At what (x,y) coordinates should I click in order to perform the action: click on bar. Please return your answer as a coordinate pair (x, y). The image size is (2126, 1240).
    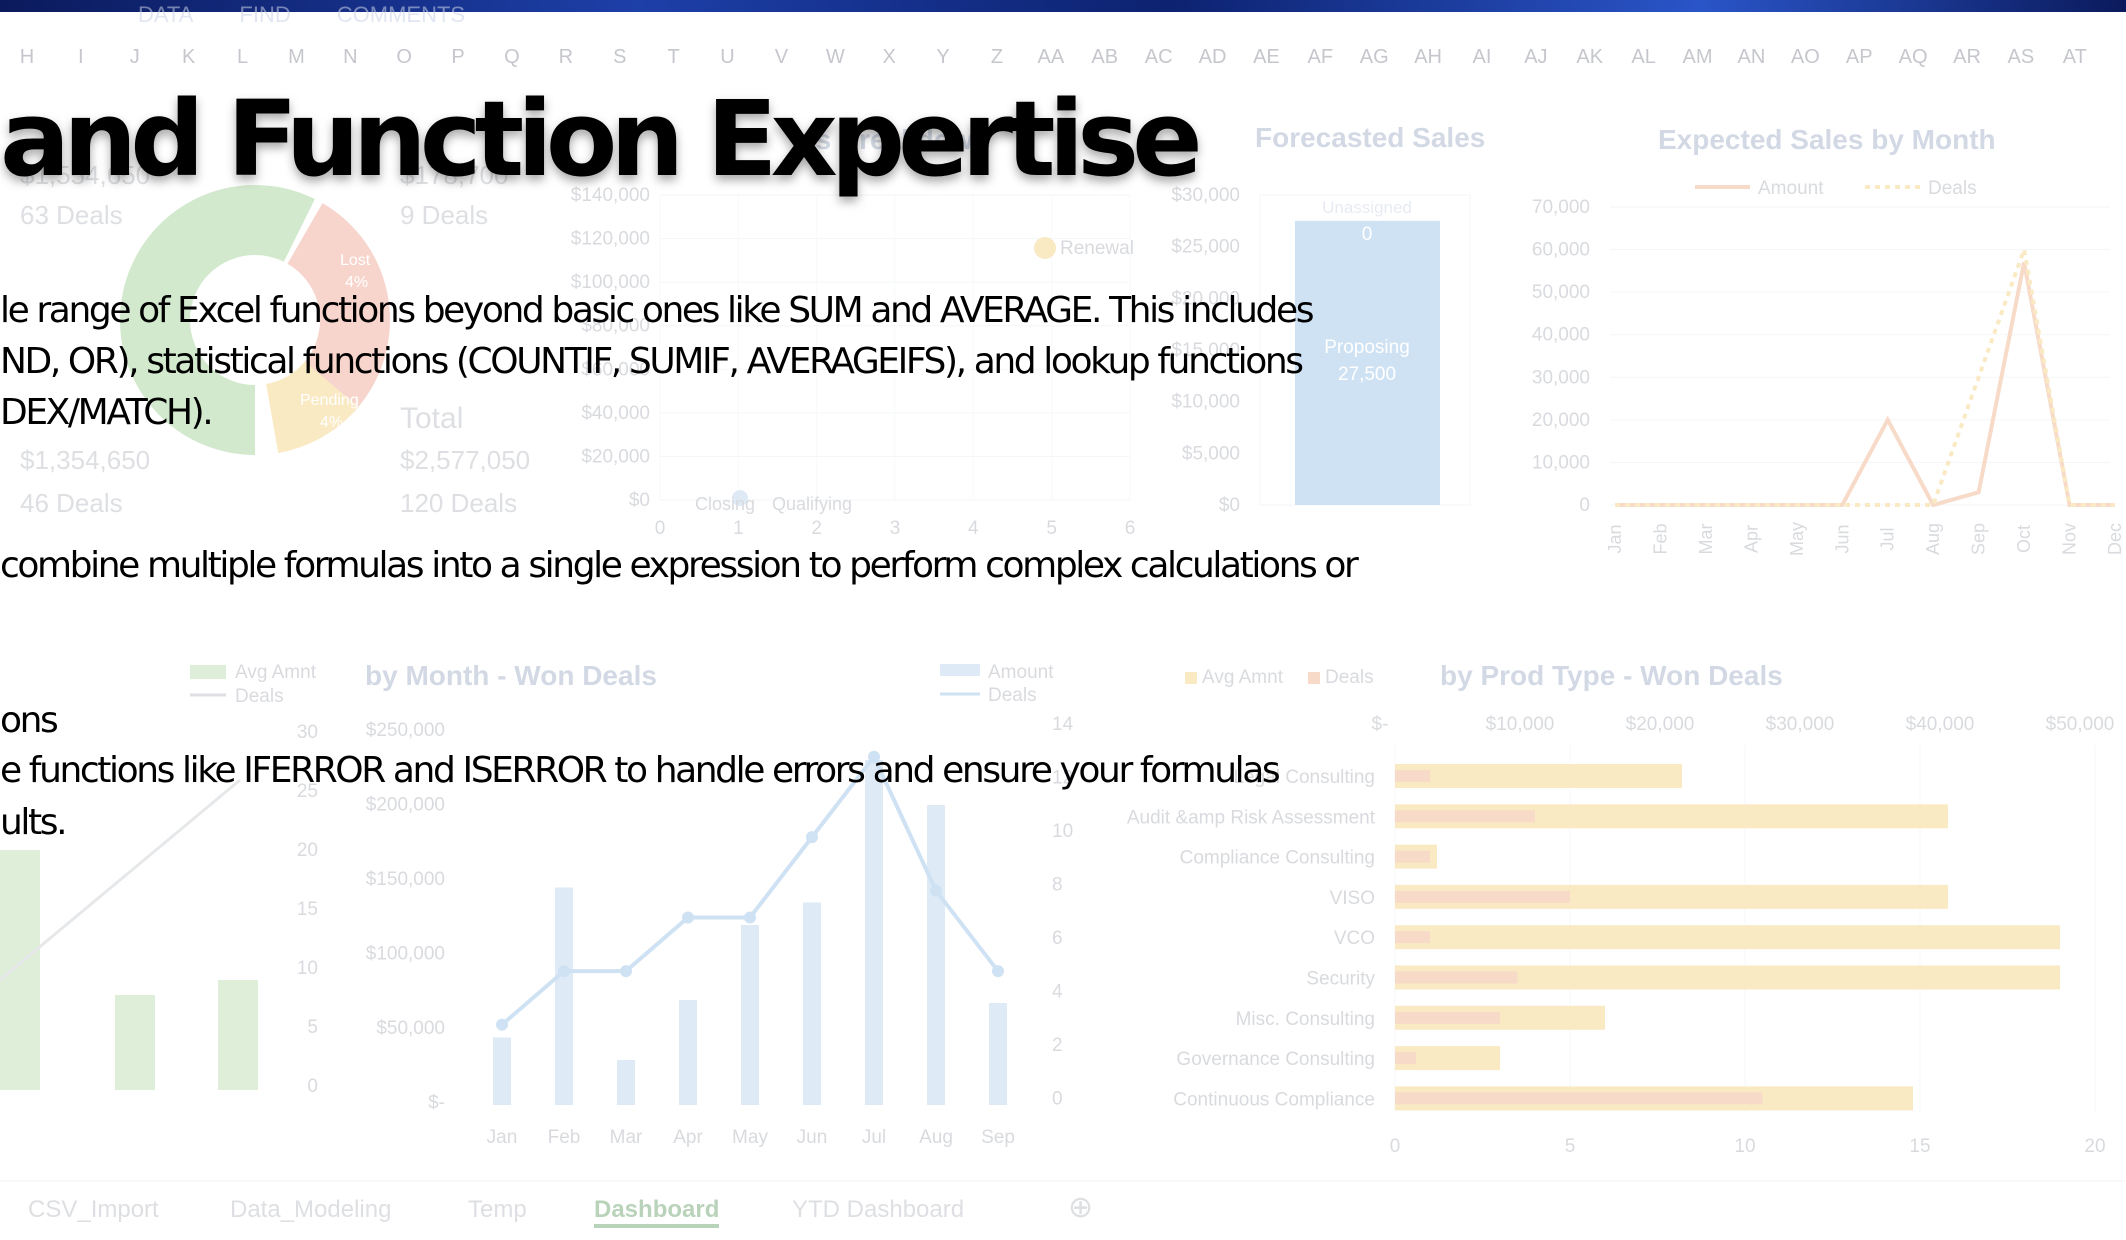
    Looking at the image, I should click on (20, 970).